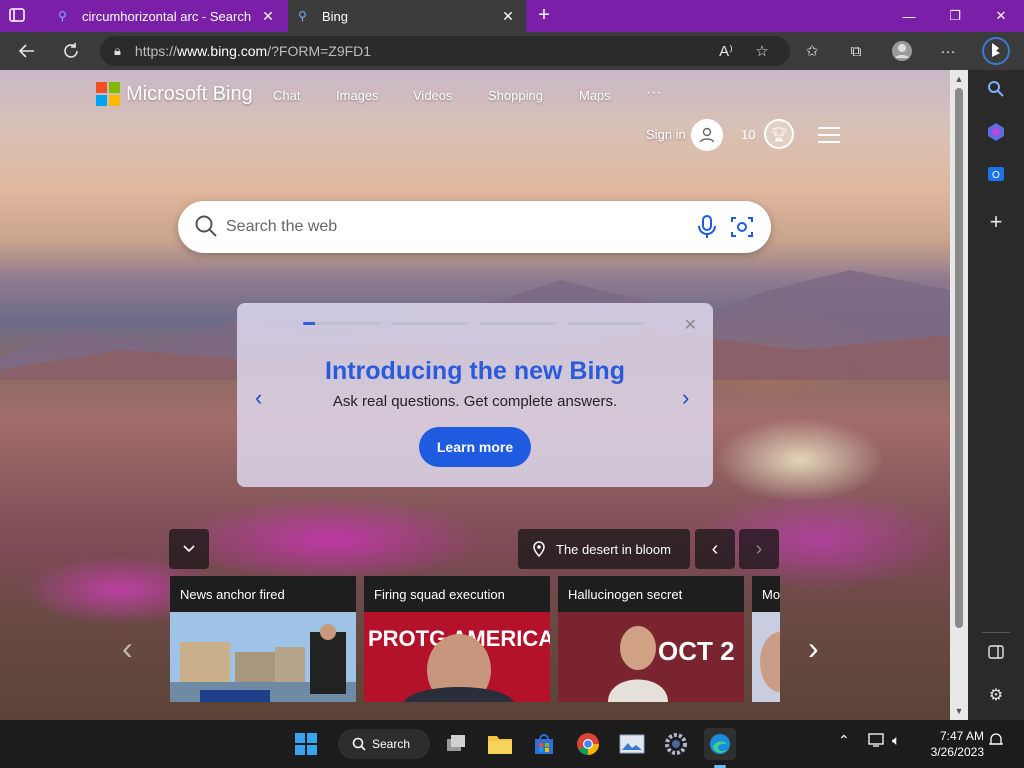 Image resolution: width=1024 pixels, height=768 pixels. Describe the element at coordinates (896, 740) in the screenshot. I see `volume-icon: 🔈︎` at that location.